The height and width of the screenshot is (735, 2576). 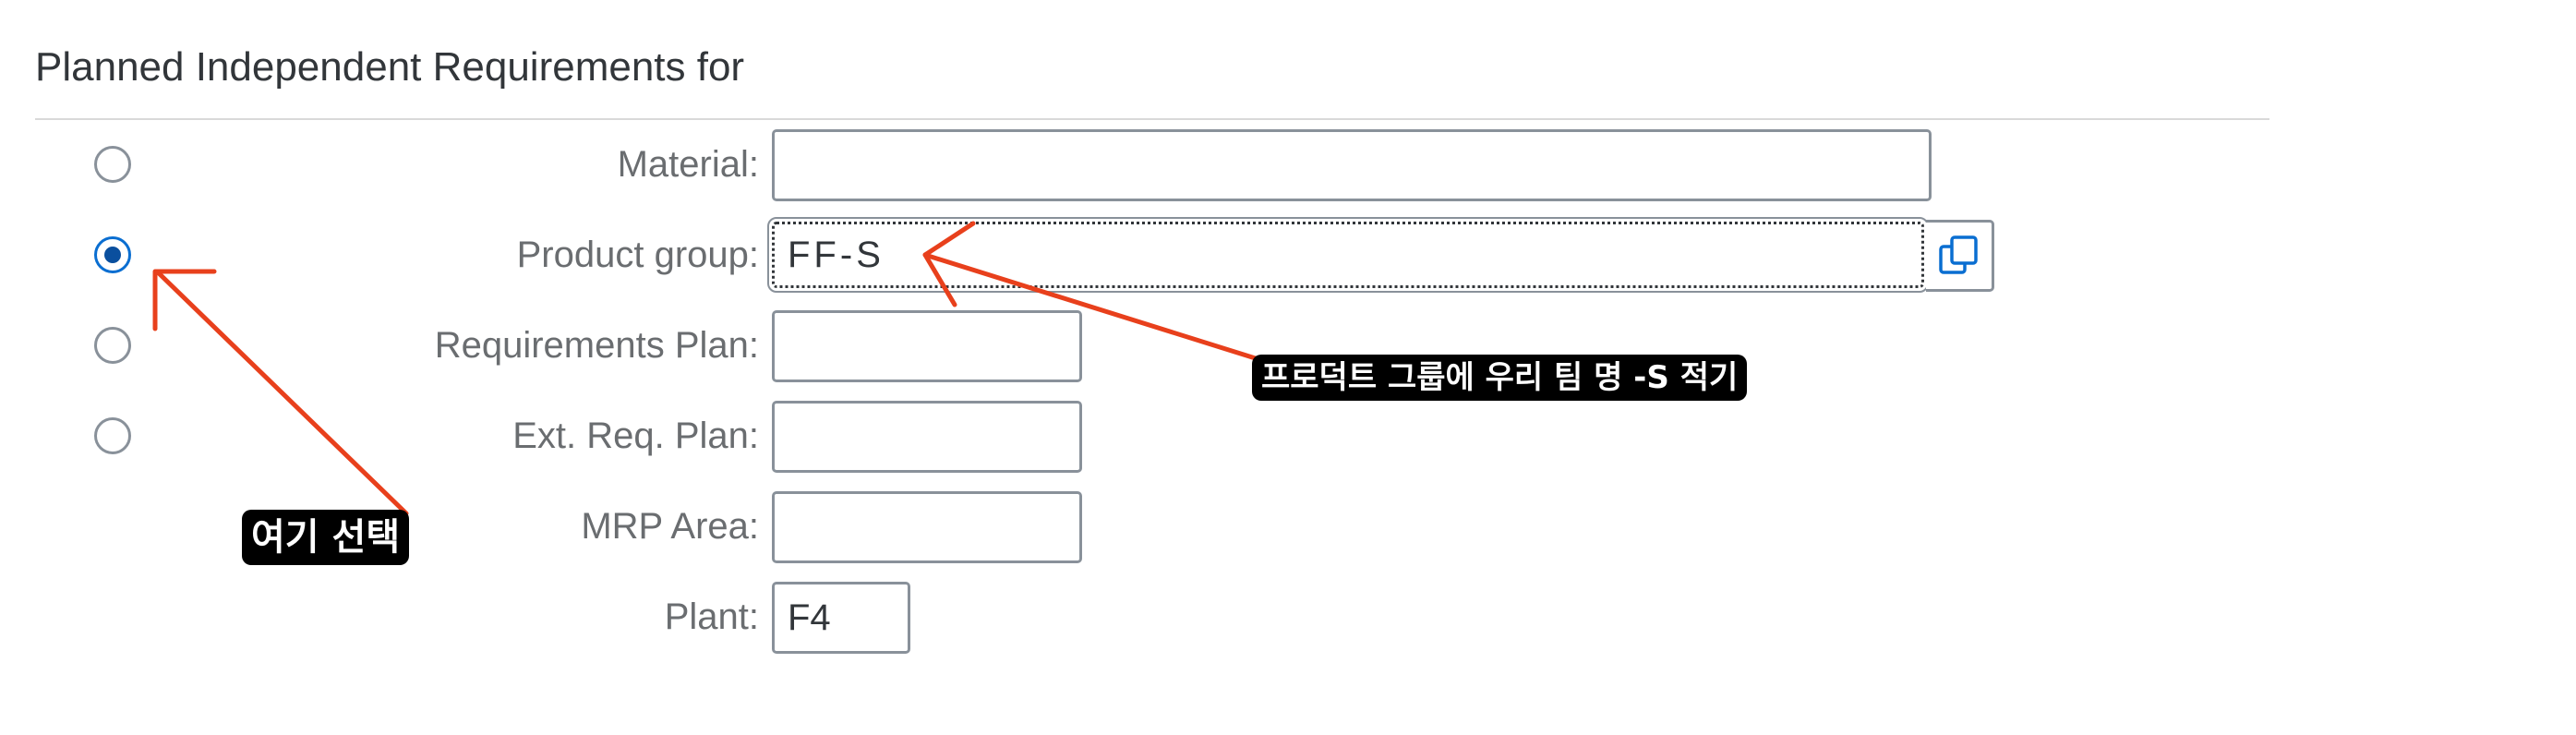 I want to click on annotation-product-group-hint: 프로덕트 그룹에 우리 팀 명 -S 적기, so click(x=1500, y=378).